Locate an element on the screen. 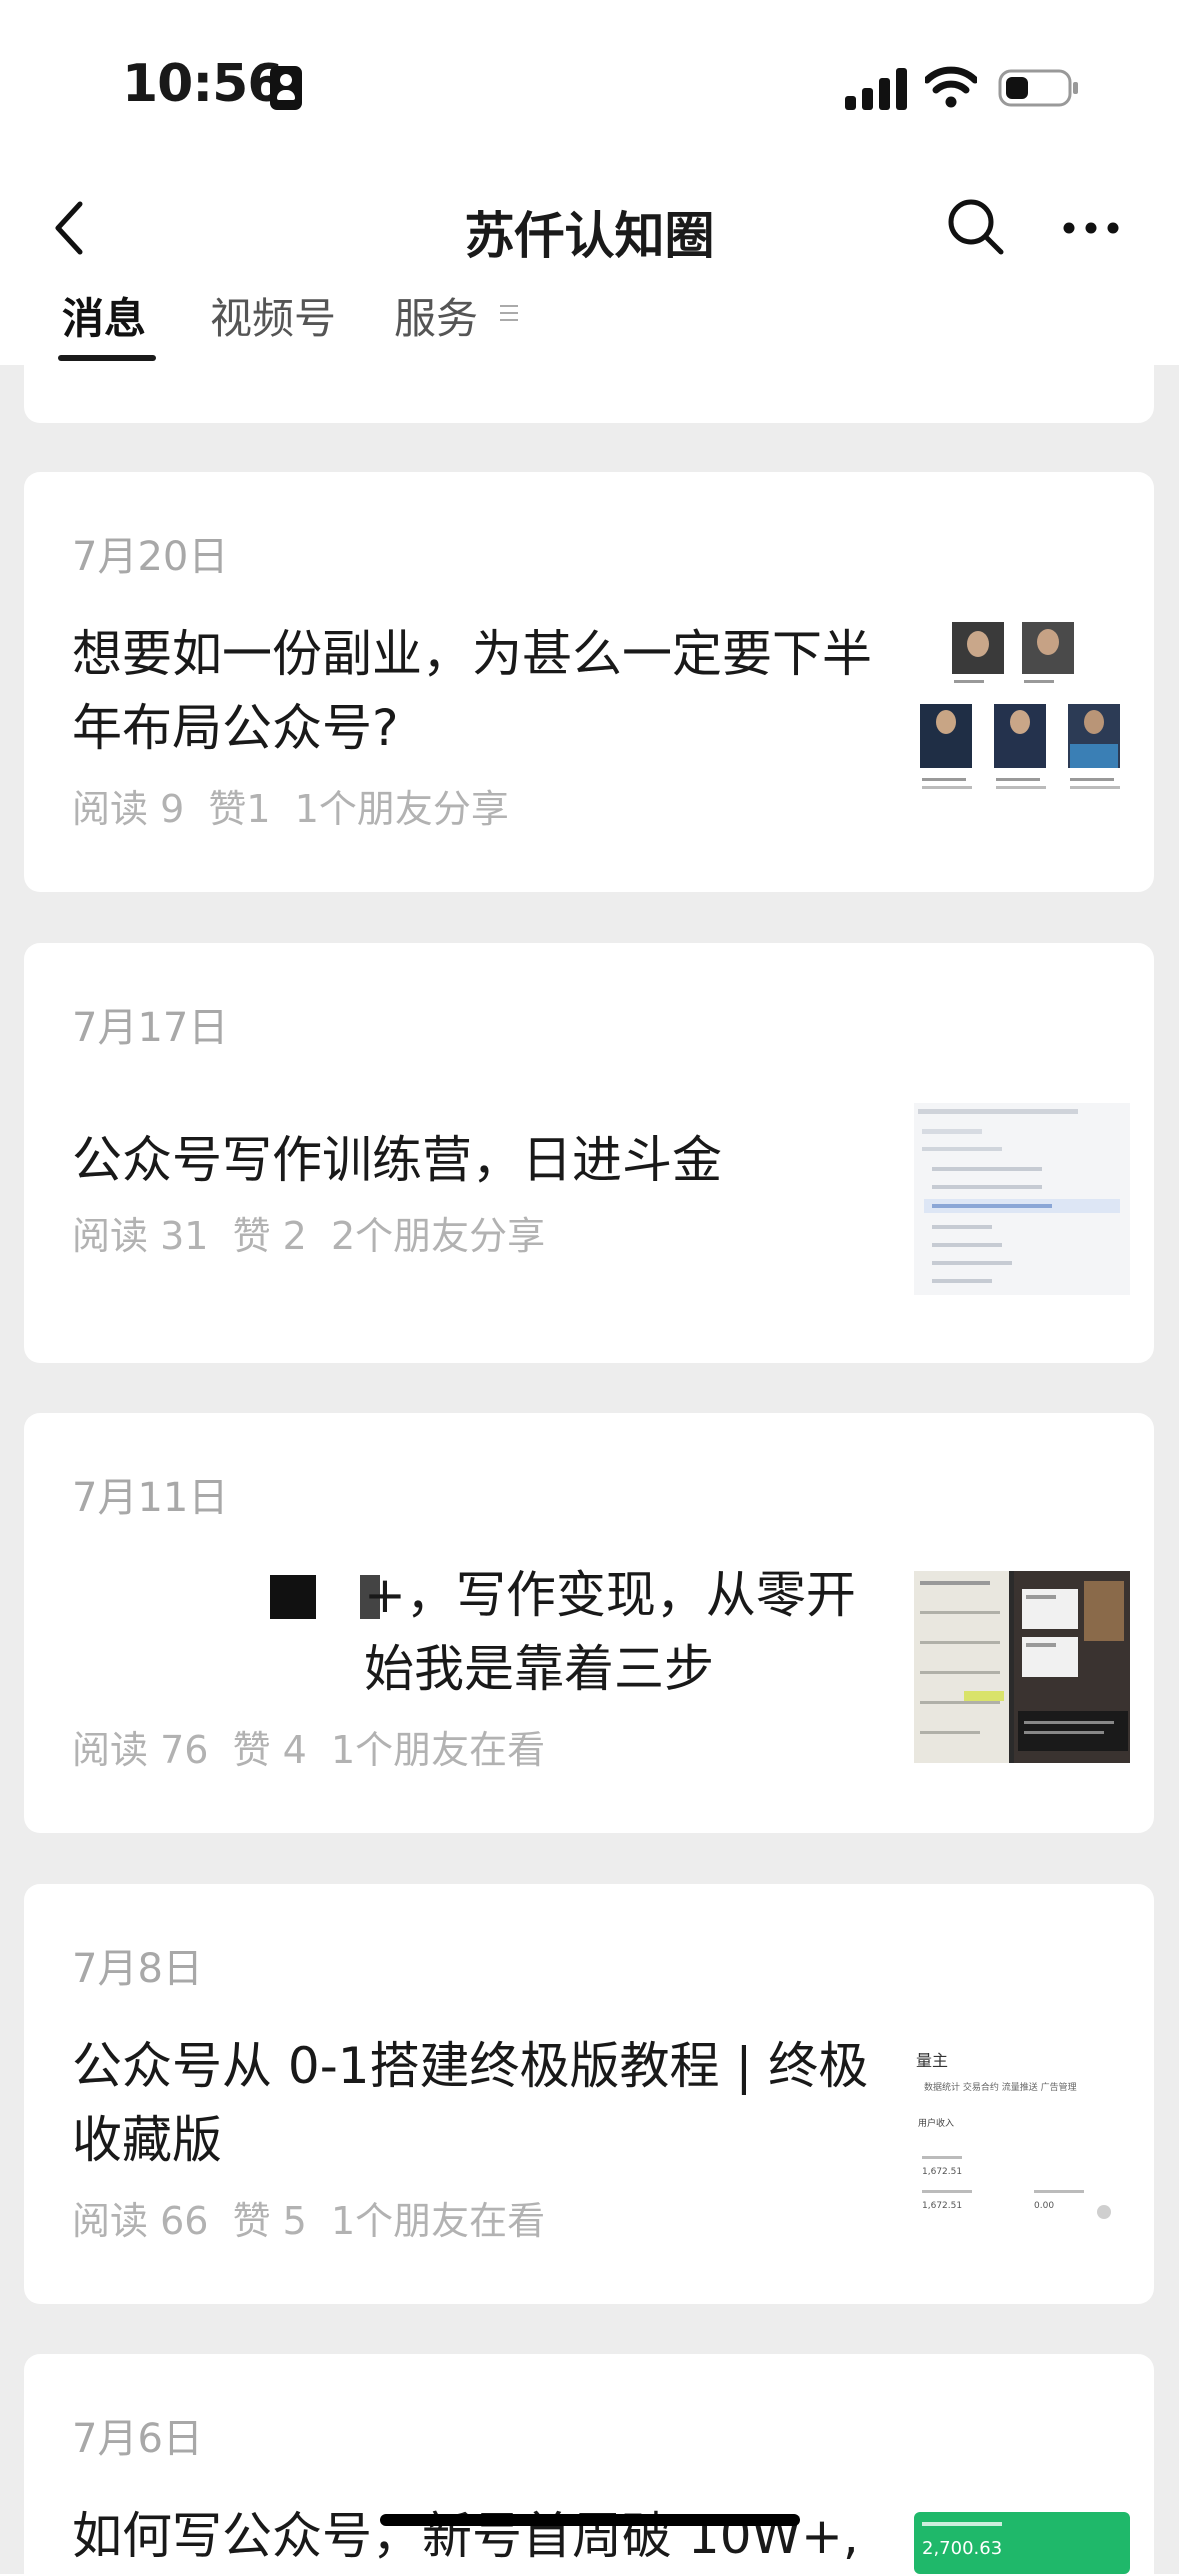 This screenshot has width=1179, height=2574. thumbnail-header: 量主 is located at coordinates (932, 2060).